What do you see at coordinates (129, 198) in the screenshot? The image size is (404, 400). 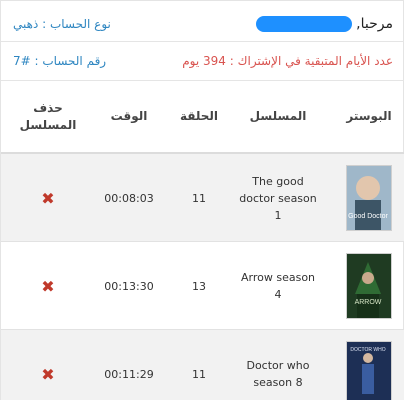 I see `time-cell: 00:08:03` at bounding box center [129, 198].